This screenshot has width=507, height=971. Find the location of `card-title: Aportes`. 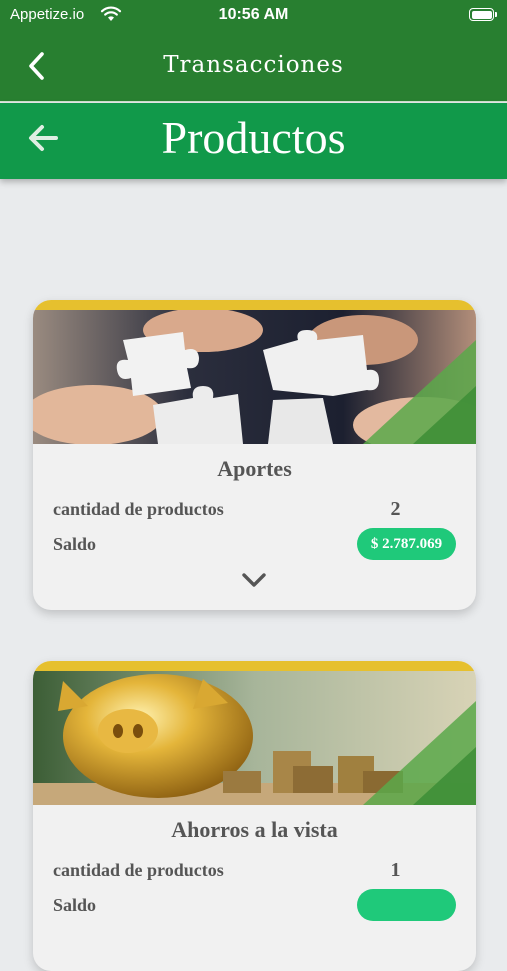

card-title: Aportes is located at coordinates (254, 468).